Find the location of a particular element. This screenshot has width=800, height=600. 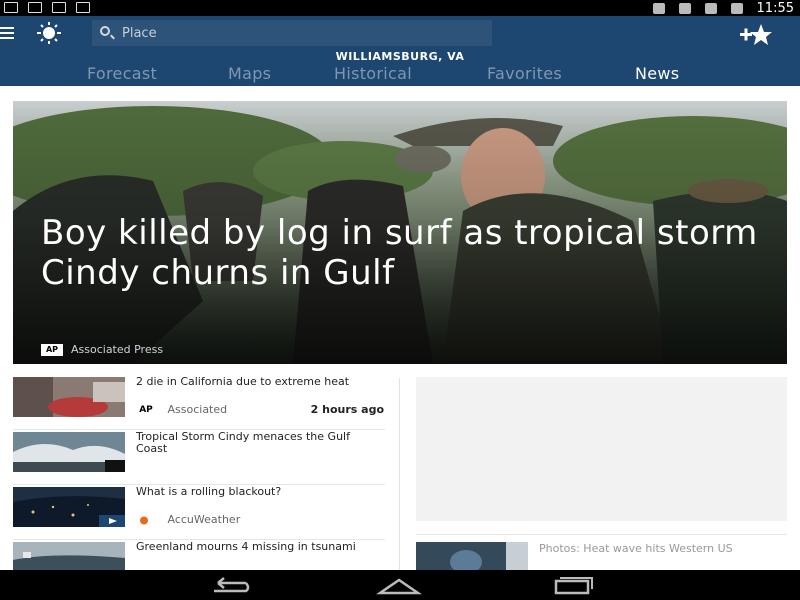

photo-gallery-card: Photos: Heat wave hits Western US is located at coordinates (601, 553).